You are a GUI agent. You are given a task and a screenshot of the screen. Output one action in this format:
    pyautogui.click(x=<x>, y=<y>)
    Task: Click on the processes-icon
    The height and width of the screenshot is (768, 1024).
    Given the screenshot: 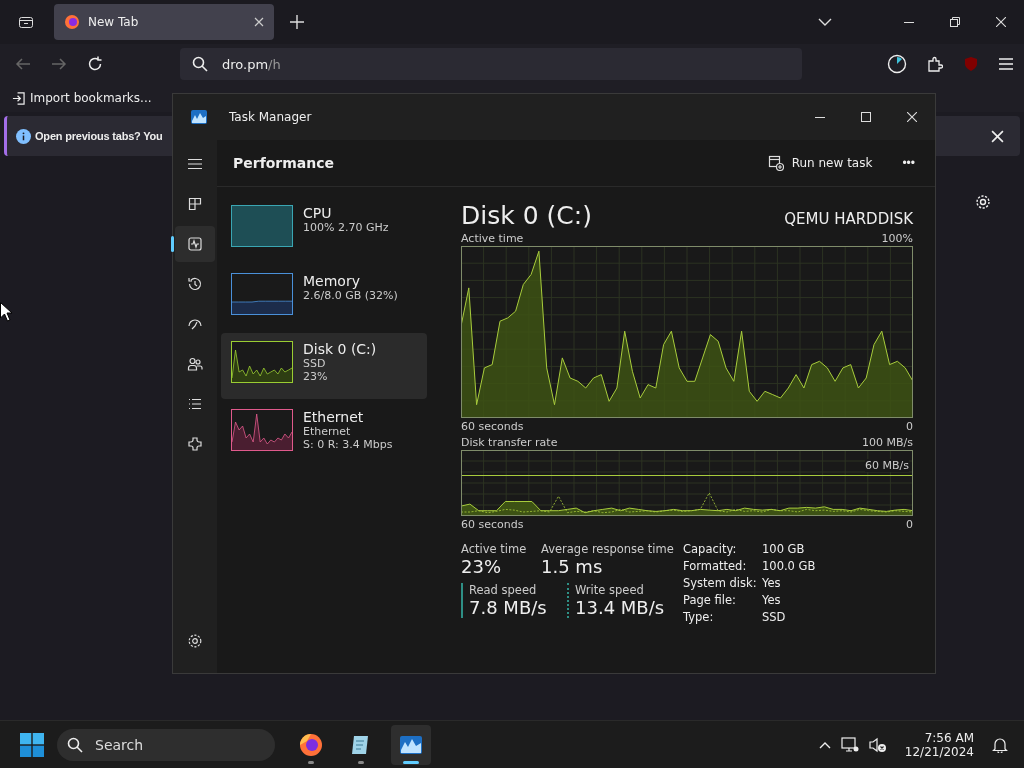 What is the action you would take?
    pyautogui.click(x=195, y=204)
    